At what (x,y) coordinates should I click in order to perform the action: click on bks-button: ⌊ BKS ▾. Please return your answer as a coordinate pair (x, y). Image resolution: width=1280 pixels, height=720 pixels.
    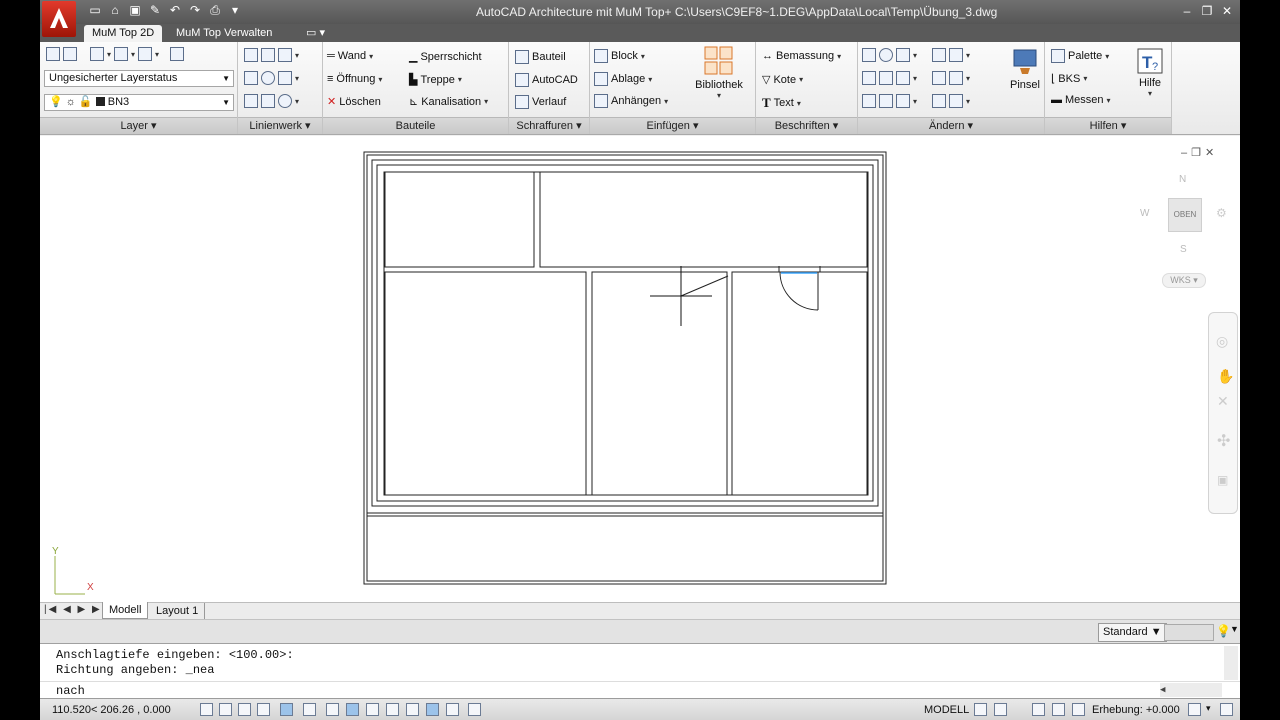
    Looking at the image, I should click on (1069, 79).